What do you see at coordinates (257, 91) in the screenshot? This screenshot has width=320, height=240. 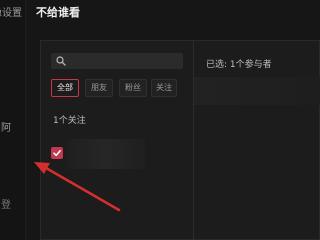 I see `selected-participant-blurred` at bounding box center [257, 91].